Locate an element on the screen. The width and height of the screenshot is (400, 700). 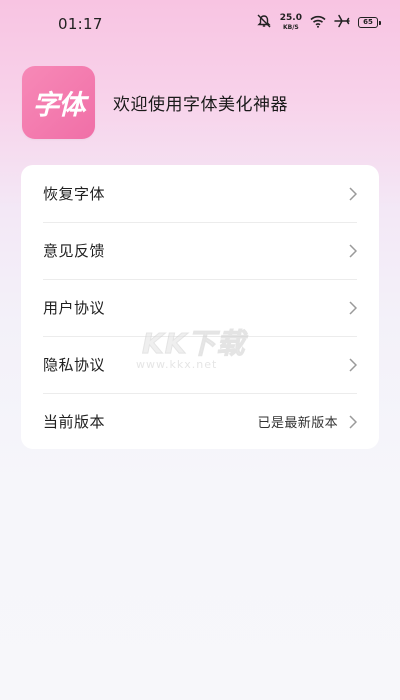
menu-item-feedback: 意见反馈 is located at coordinates (200, 250).